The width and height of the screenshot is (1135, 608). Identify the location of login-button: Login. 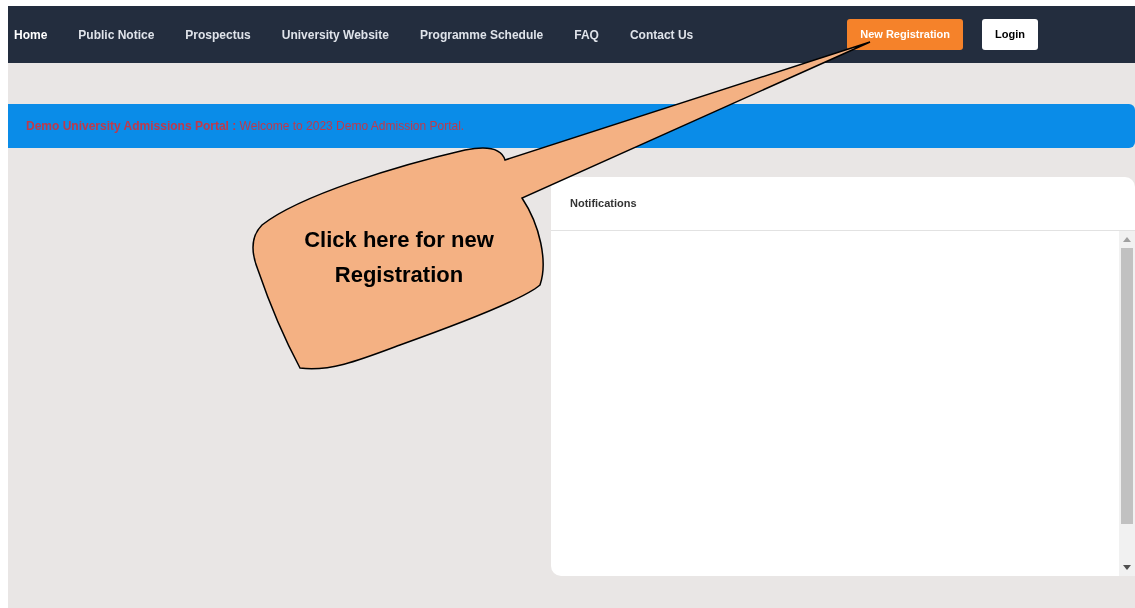
(1010, 34).